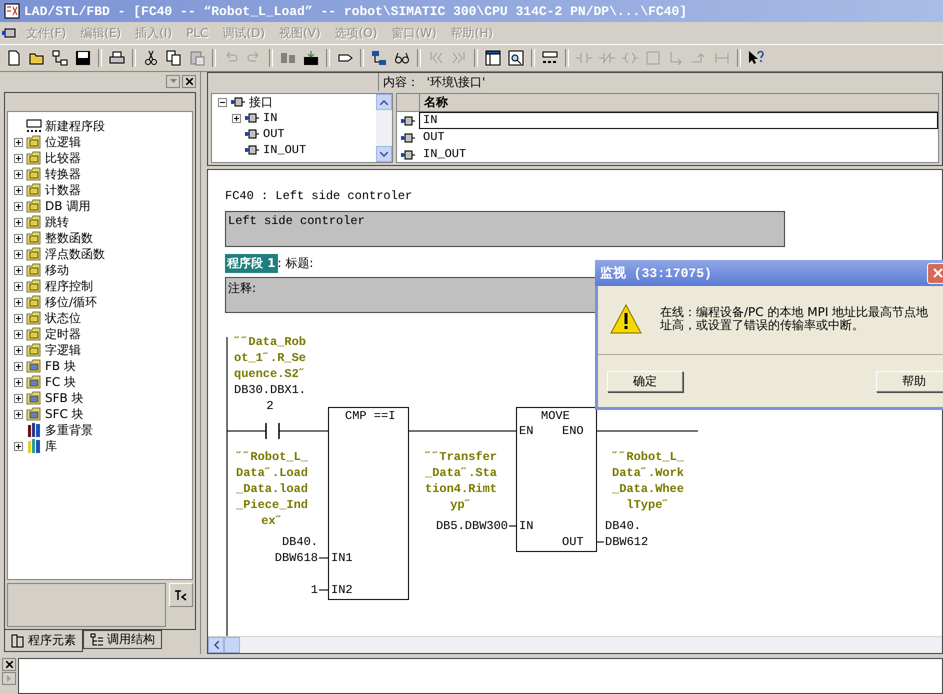 The image size is (943, 694). I want to click on tree-item: 接口, so click(261, 102).